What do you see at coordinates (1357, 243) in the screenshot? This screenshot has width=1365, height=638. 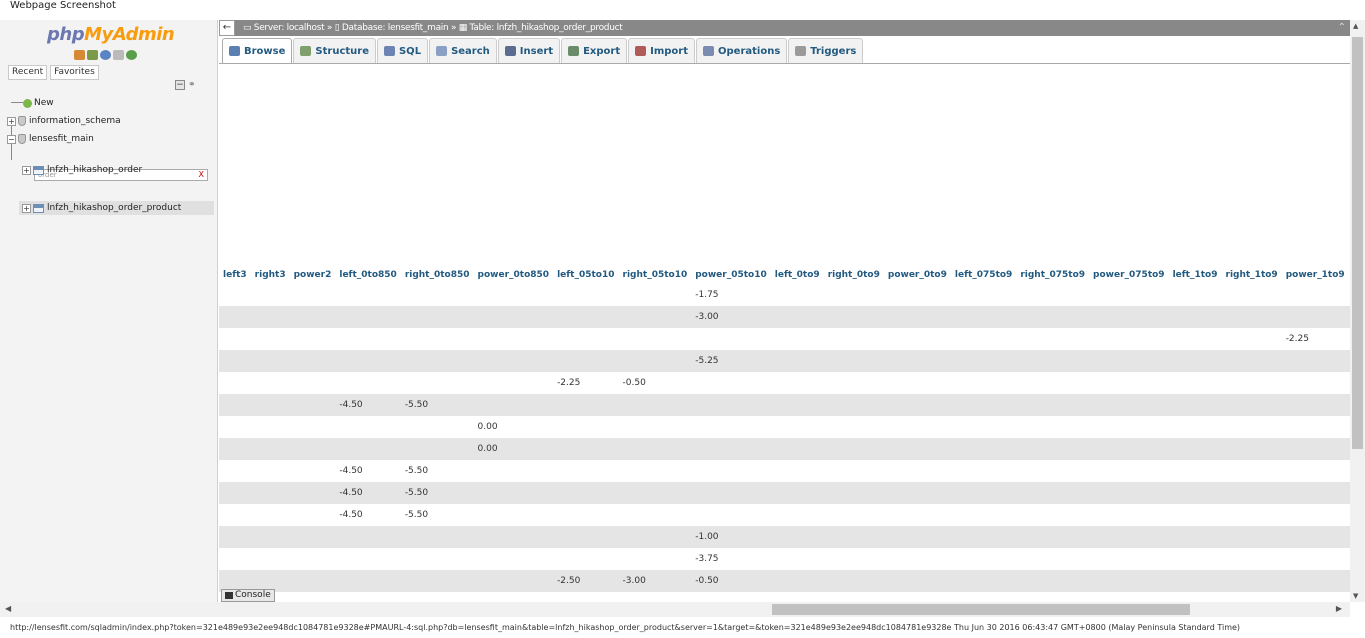 I see `vertical-scroll-thumb` at bounding box center [1357, 243].